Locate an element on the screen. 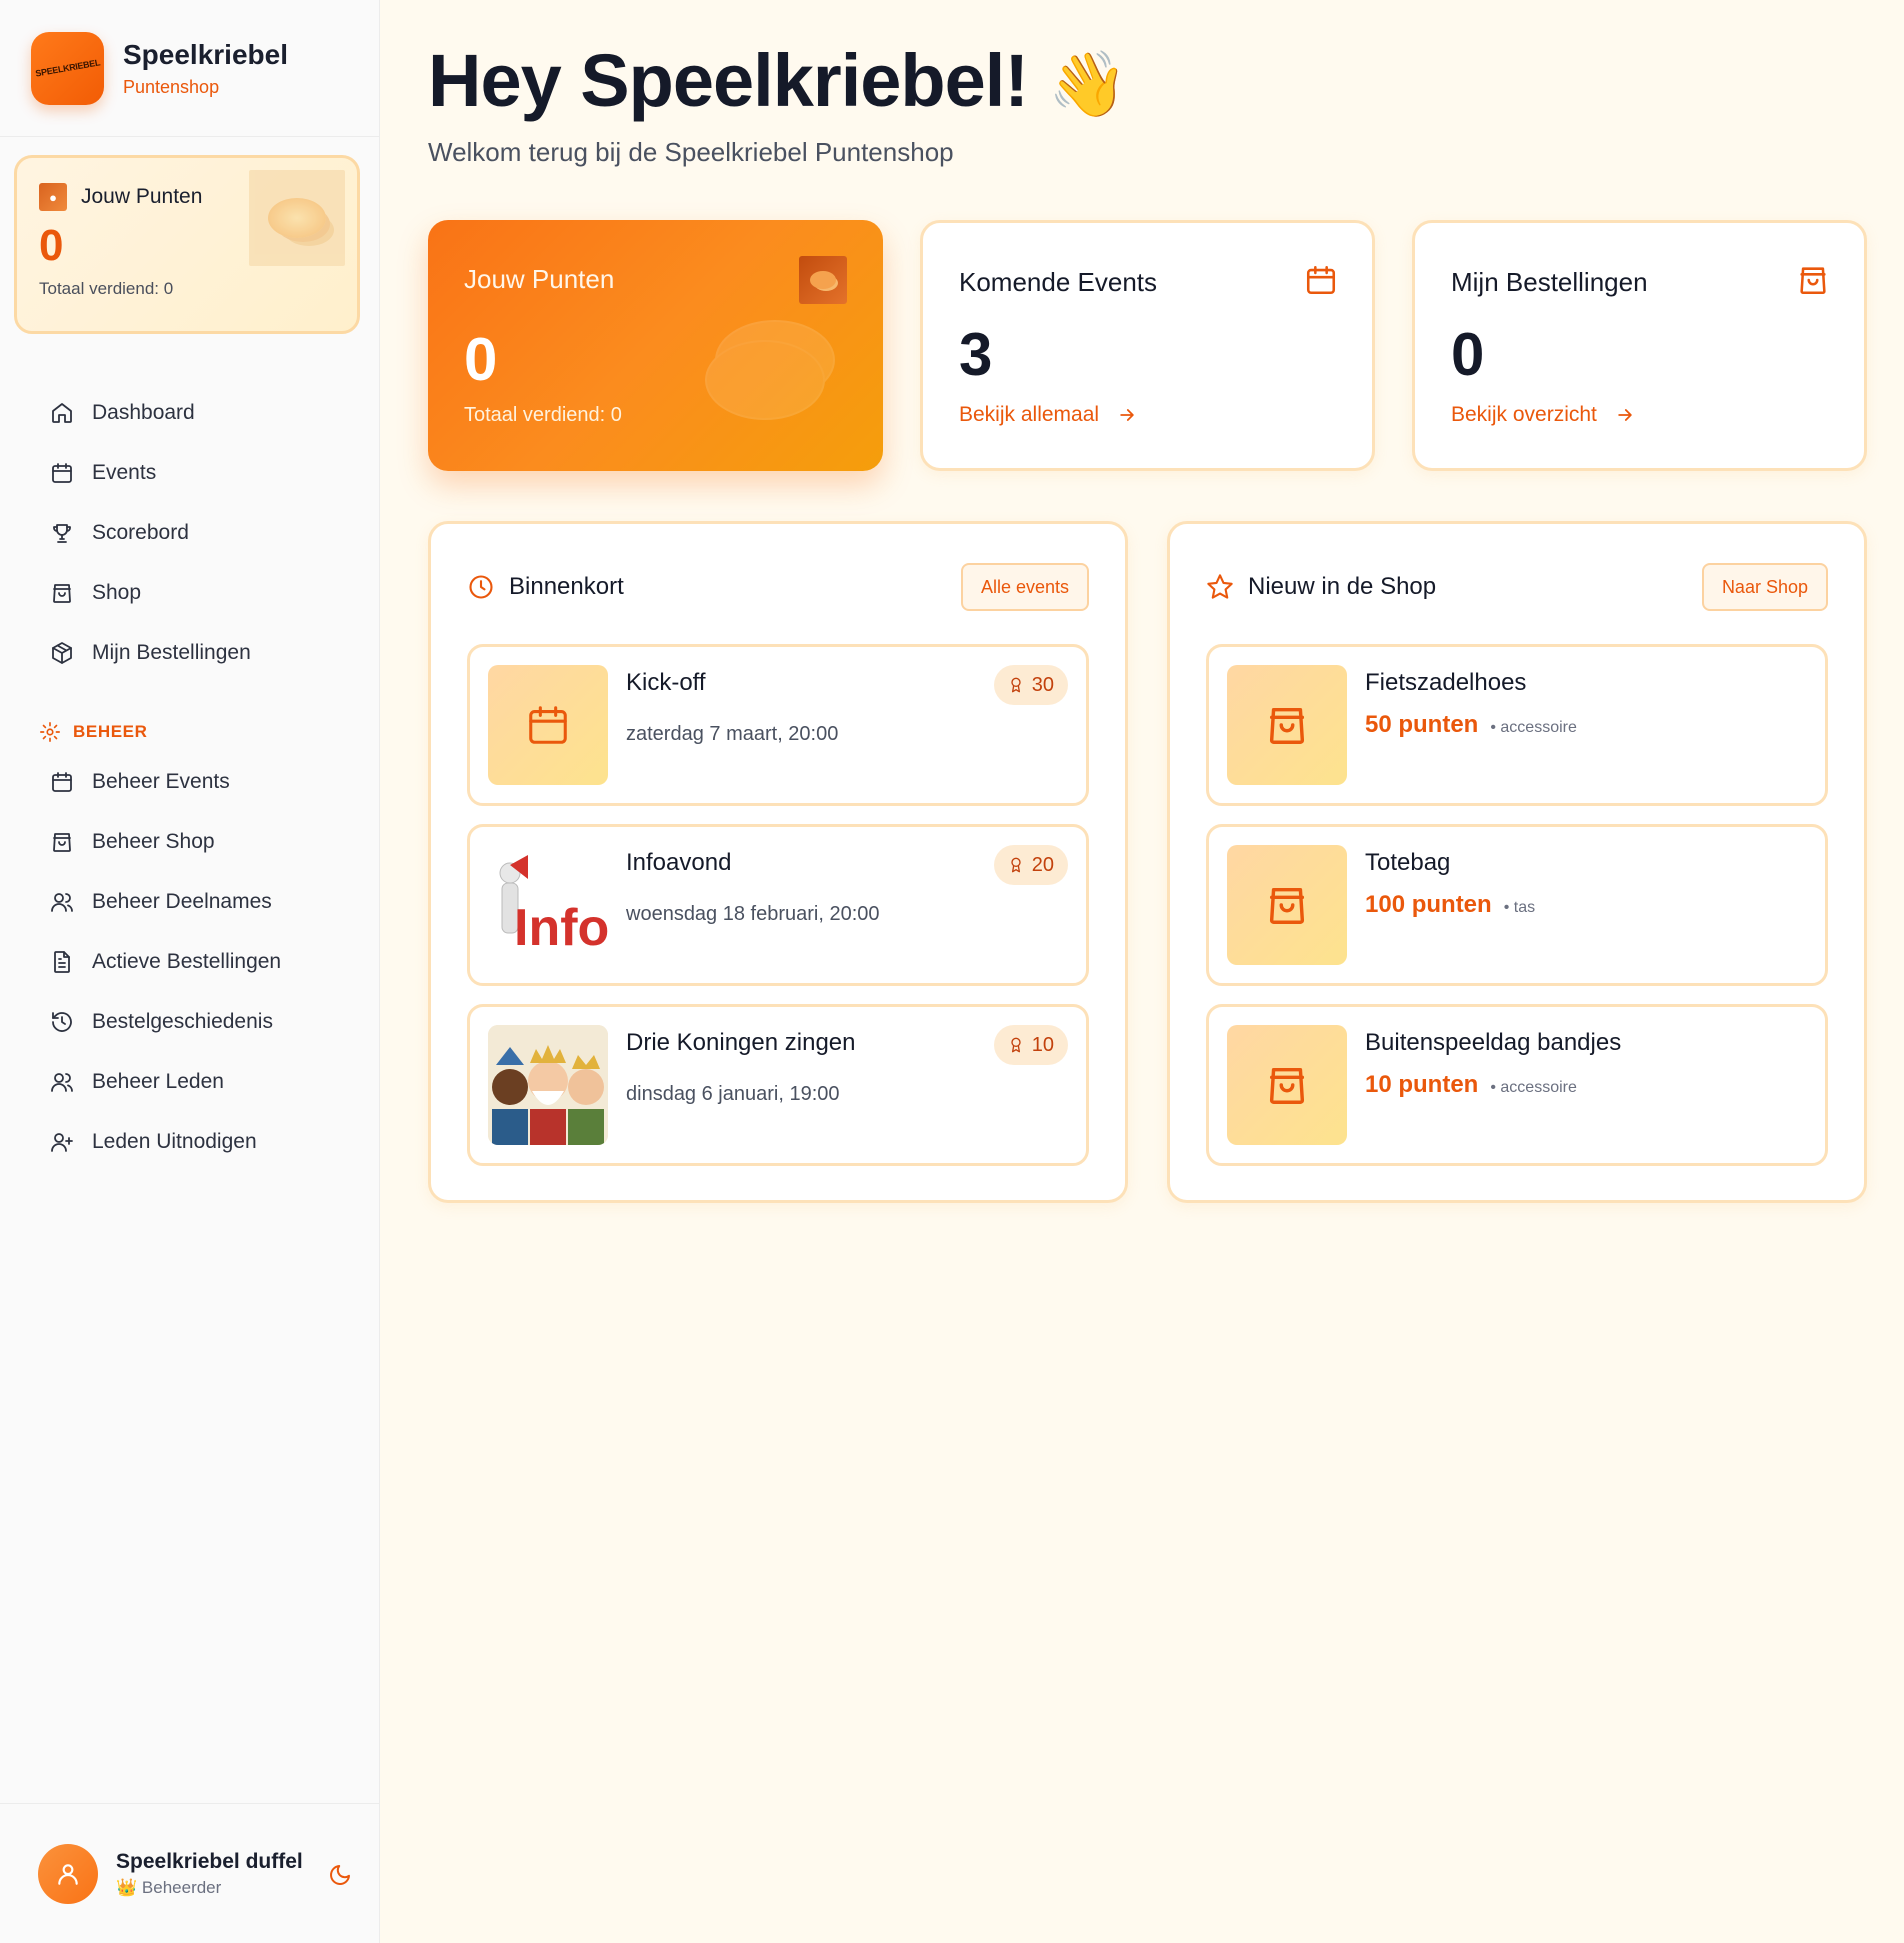 The width and height of the screenshot is (1904, 1943). nav-item-events: Events is located at coordinates (190, 473).